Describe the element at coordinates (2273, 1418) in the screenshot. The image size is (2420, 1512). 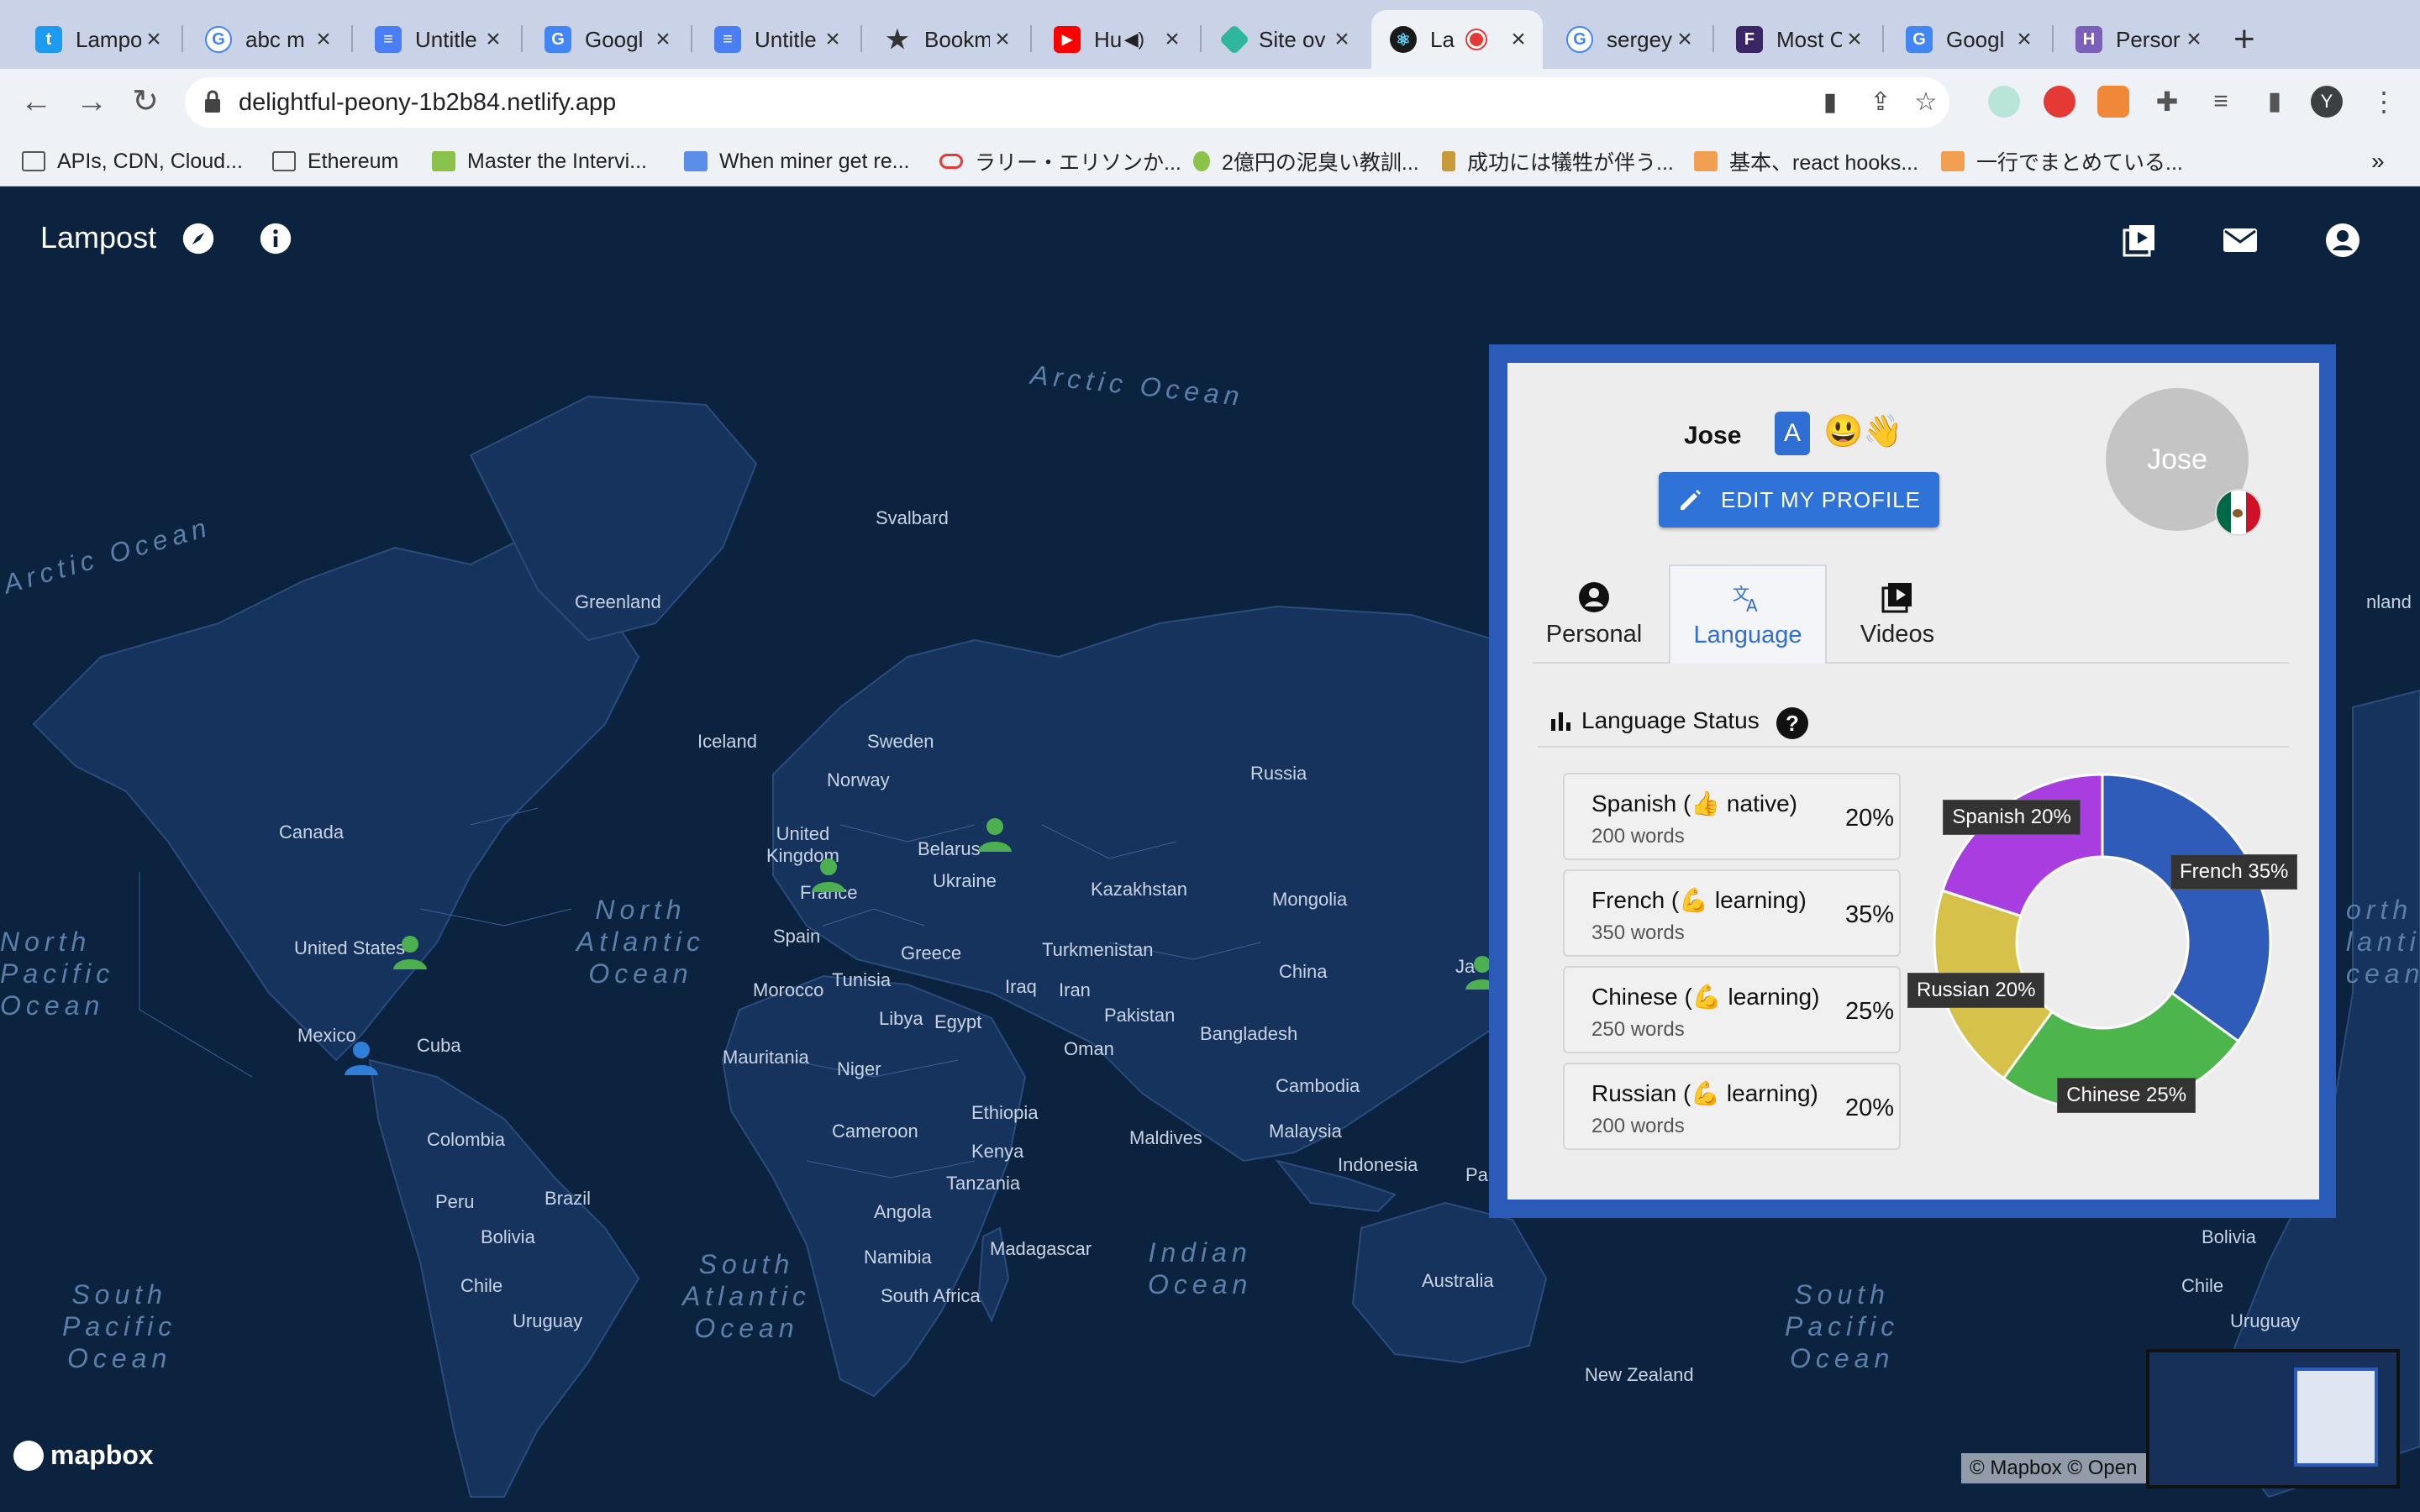
I see `minimap-thumbnail` at that location.